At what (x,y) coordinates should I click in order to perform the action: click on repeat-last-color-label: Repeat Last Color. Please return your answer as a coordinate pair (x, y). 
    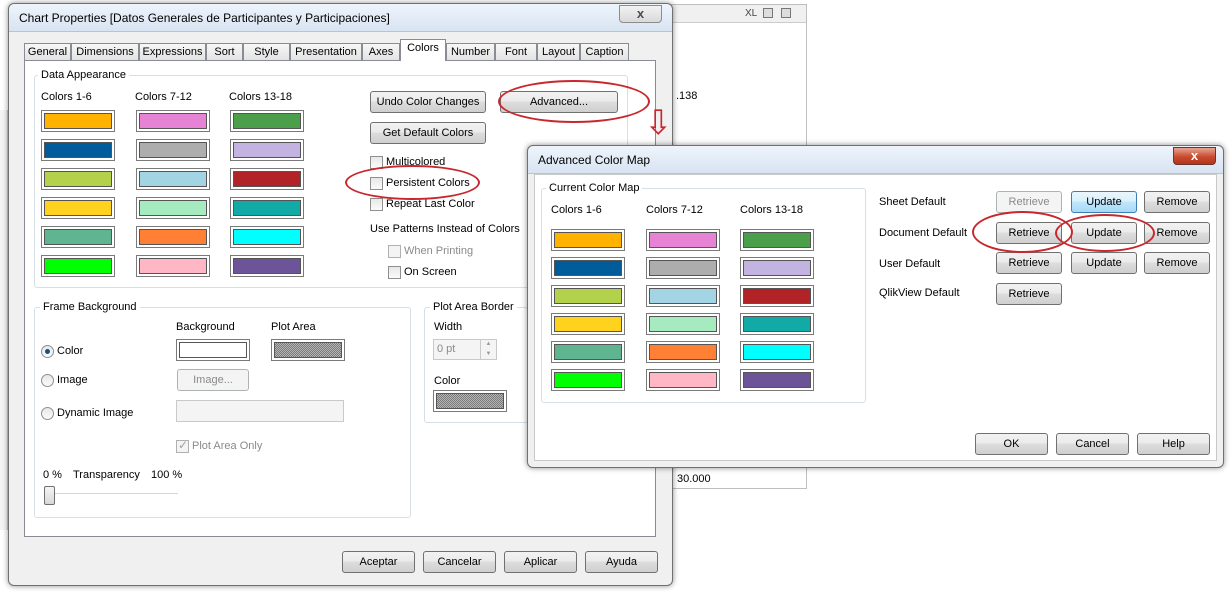
    Looking at the image, I should click on (430, 204).